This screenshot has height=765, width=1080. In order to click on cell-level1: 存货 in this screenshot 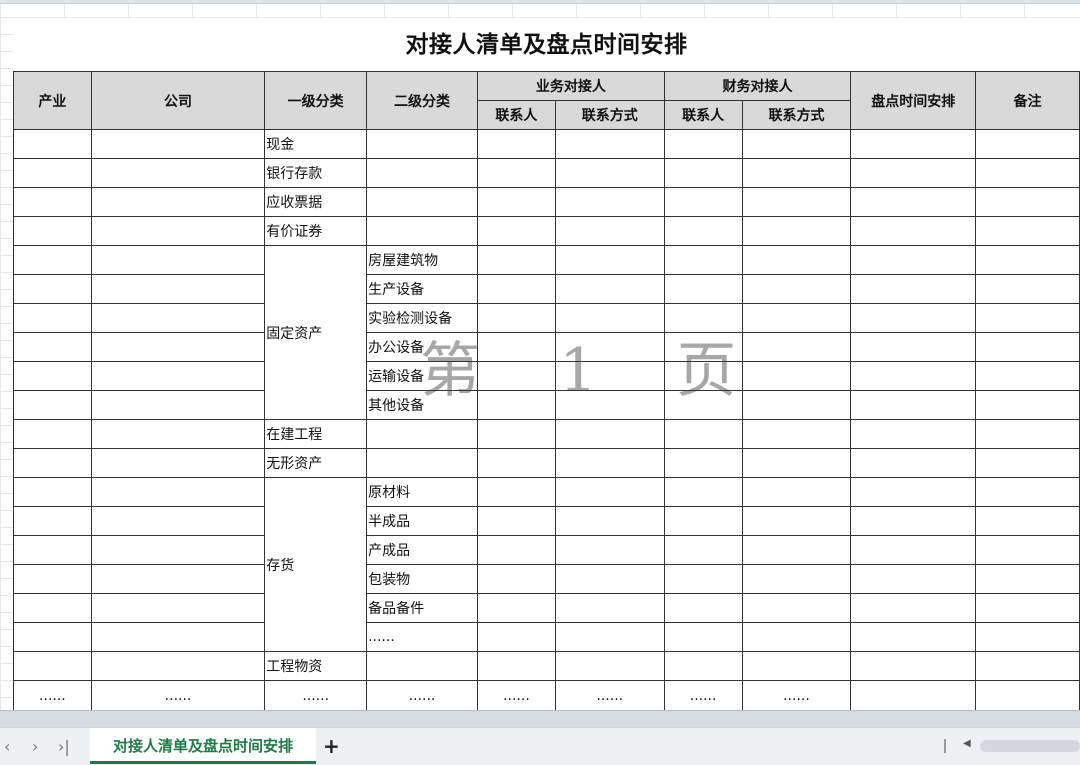, I will do `click(316, 564)`.